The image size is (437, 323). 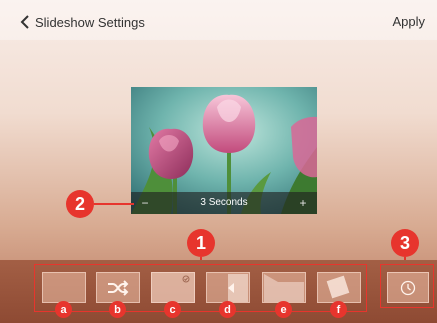 I want to click on transition-effect-f, so click(x=339, y=287).